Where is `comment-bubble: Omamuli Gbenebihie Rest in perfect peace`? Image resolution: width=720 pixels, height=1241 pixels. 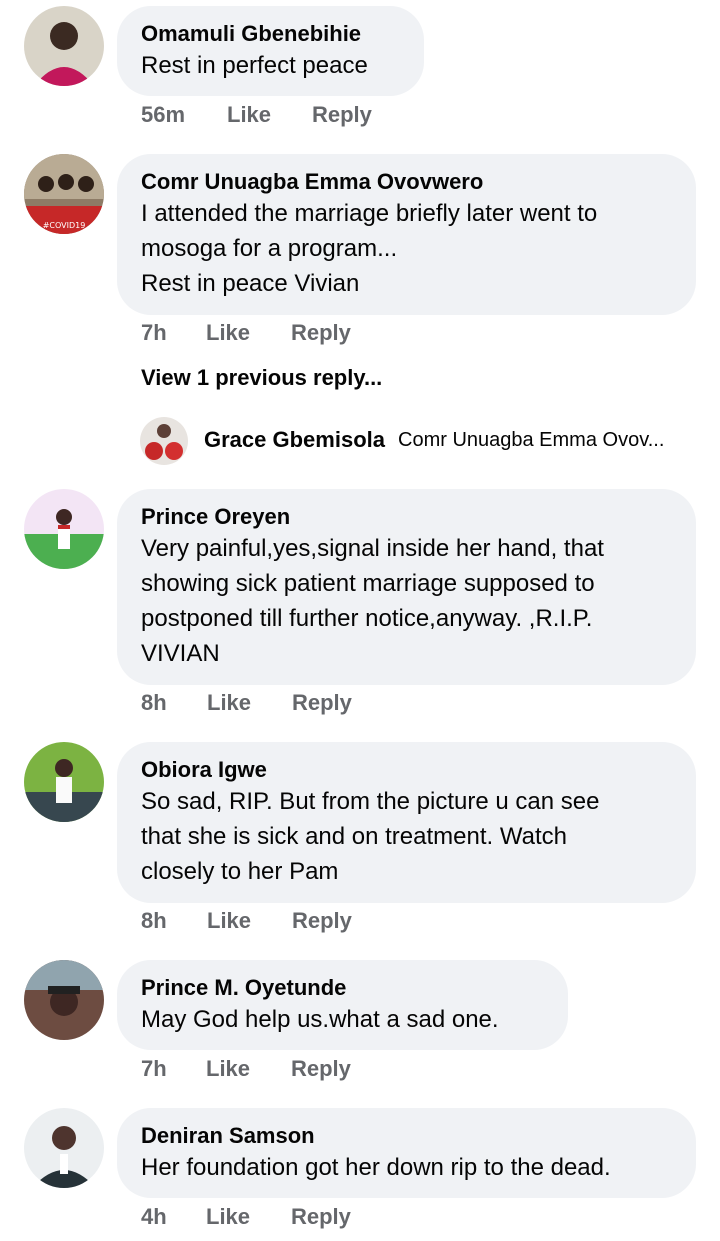 comment-bubble: Omamuli Gbenebihie Rest in perfect peace is located at coordinates (270, 51).